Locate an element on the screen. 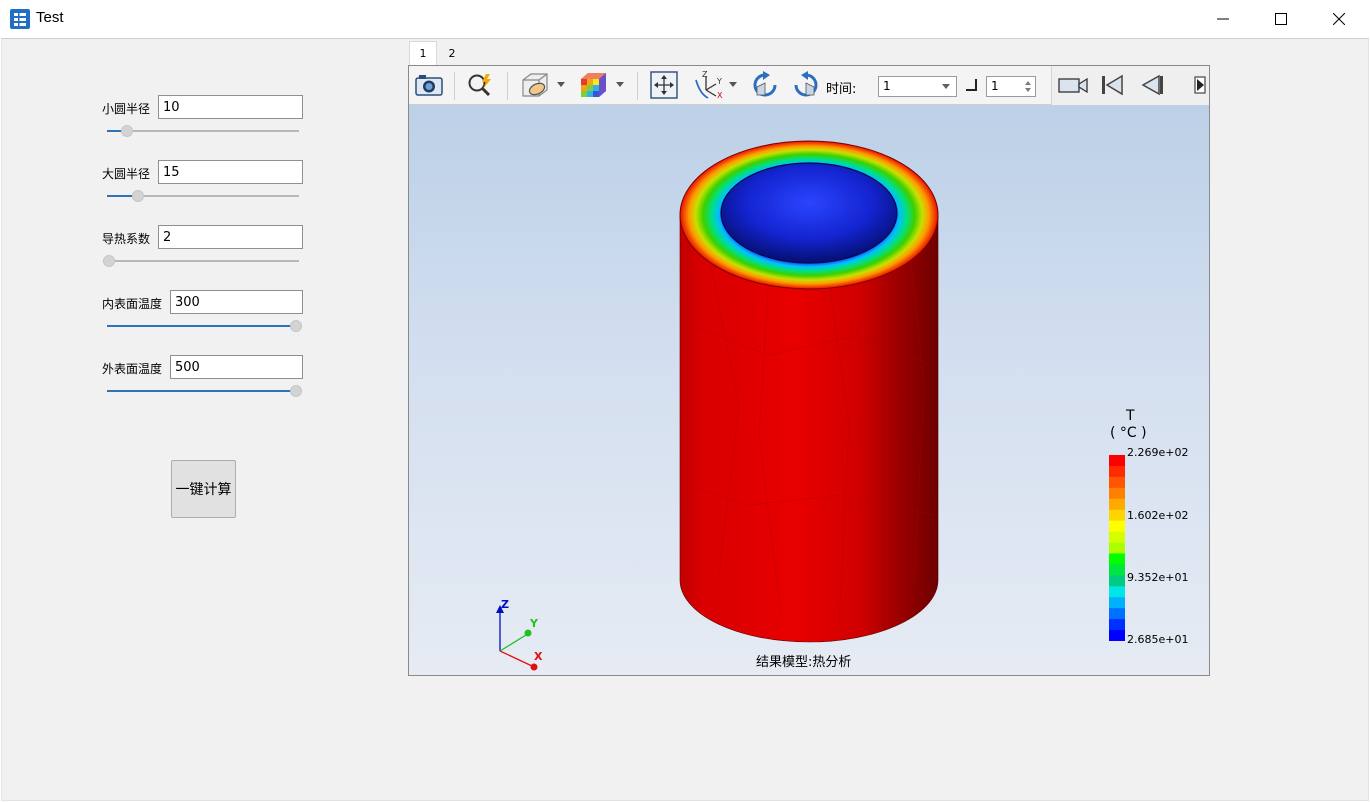 The height and width of the screenshot is (802, 1370). fit-view-button is located at coordinates (664, 85).